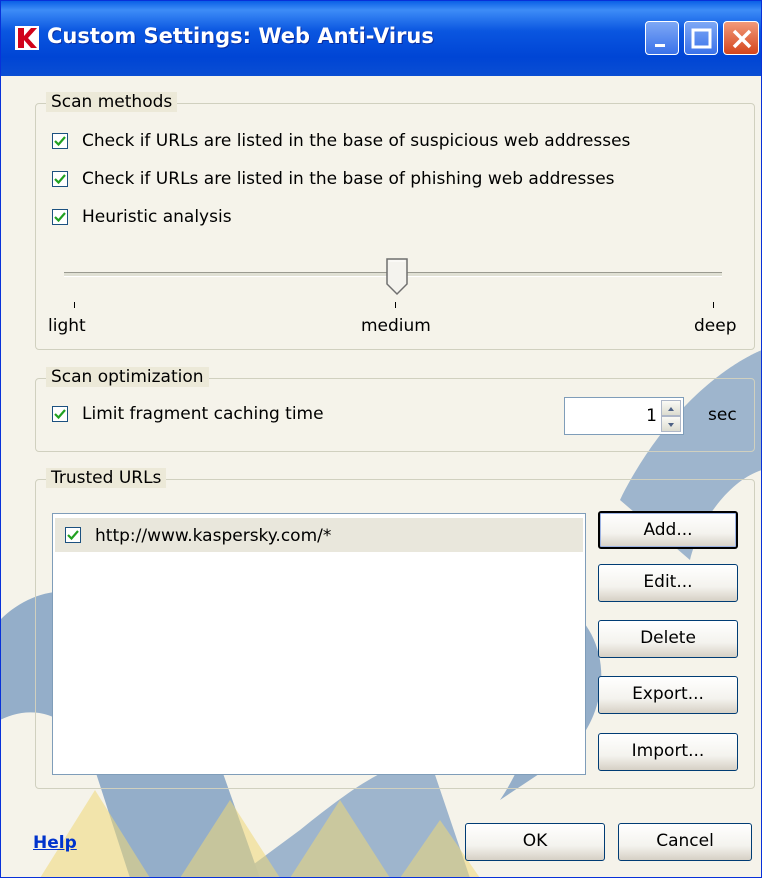  I want to click on slider-label-medium: medium, so click(396, 326).